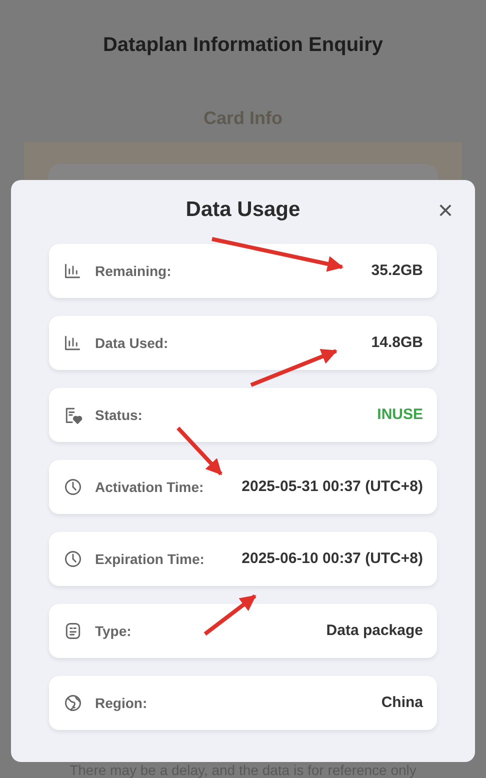 This screenshot has width=486, height=778. Describe the element at coordinates (133, 271) in the screenshot. I see `field-label: Remaining:` at that location.